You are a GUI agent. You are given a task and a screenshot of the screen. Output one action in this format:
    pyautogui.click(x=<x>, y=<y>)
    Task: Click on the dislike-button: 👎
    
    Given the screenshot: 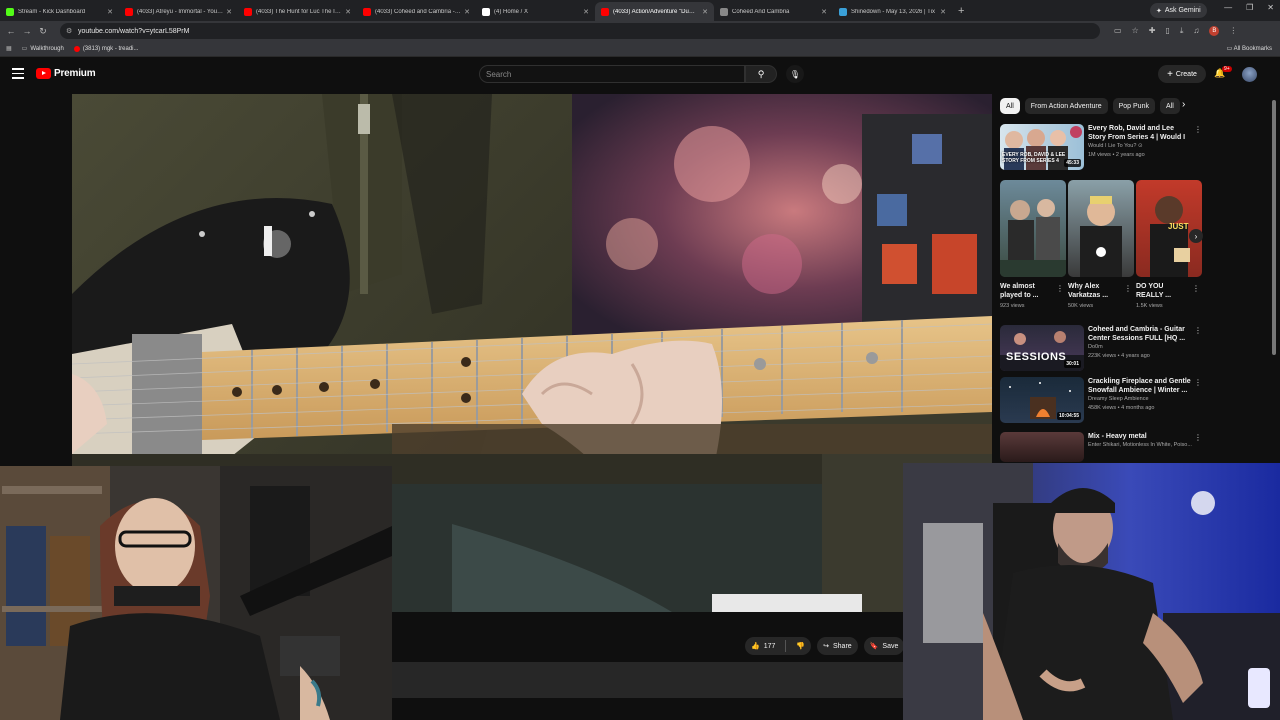 What is the action you would take?
    pyautogui.click(x=800, y=646)
    